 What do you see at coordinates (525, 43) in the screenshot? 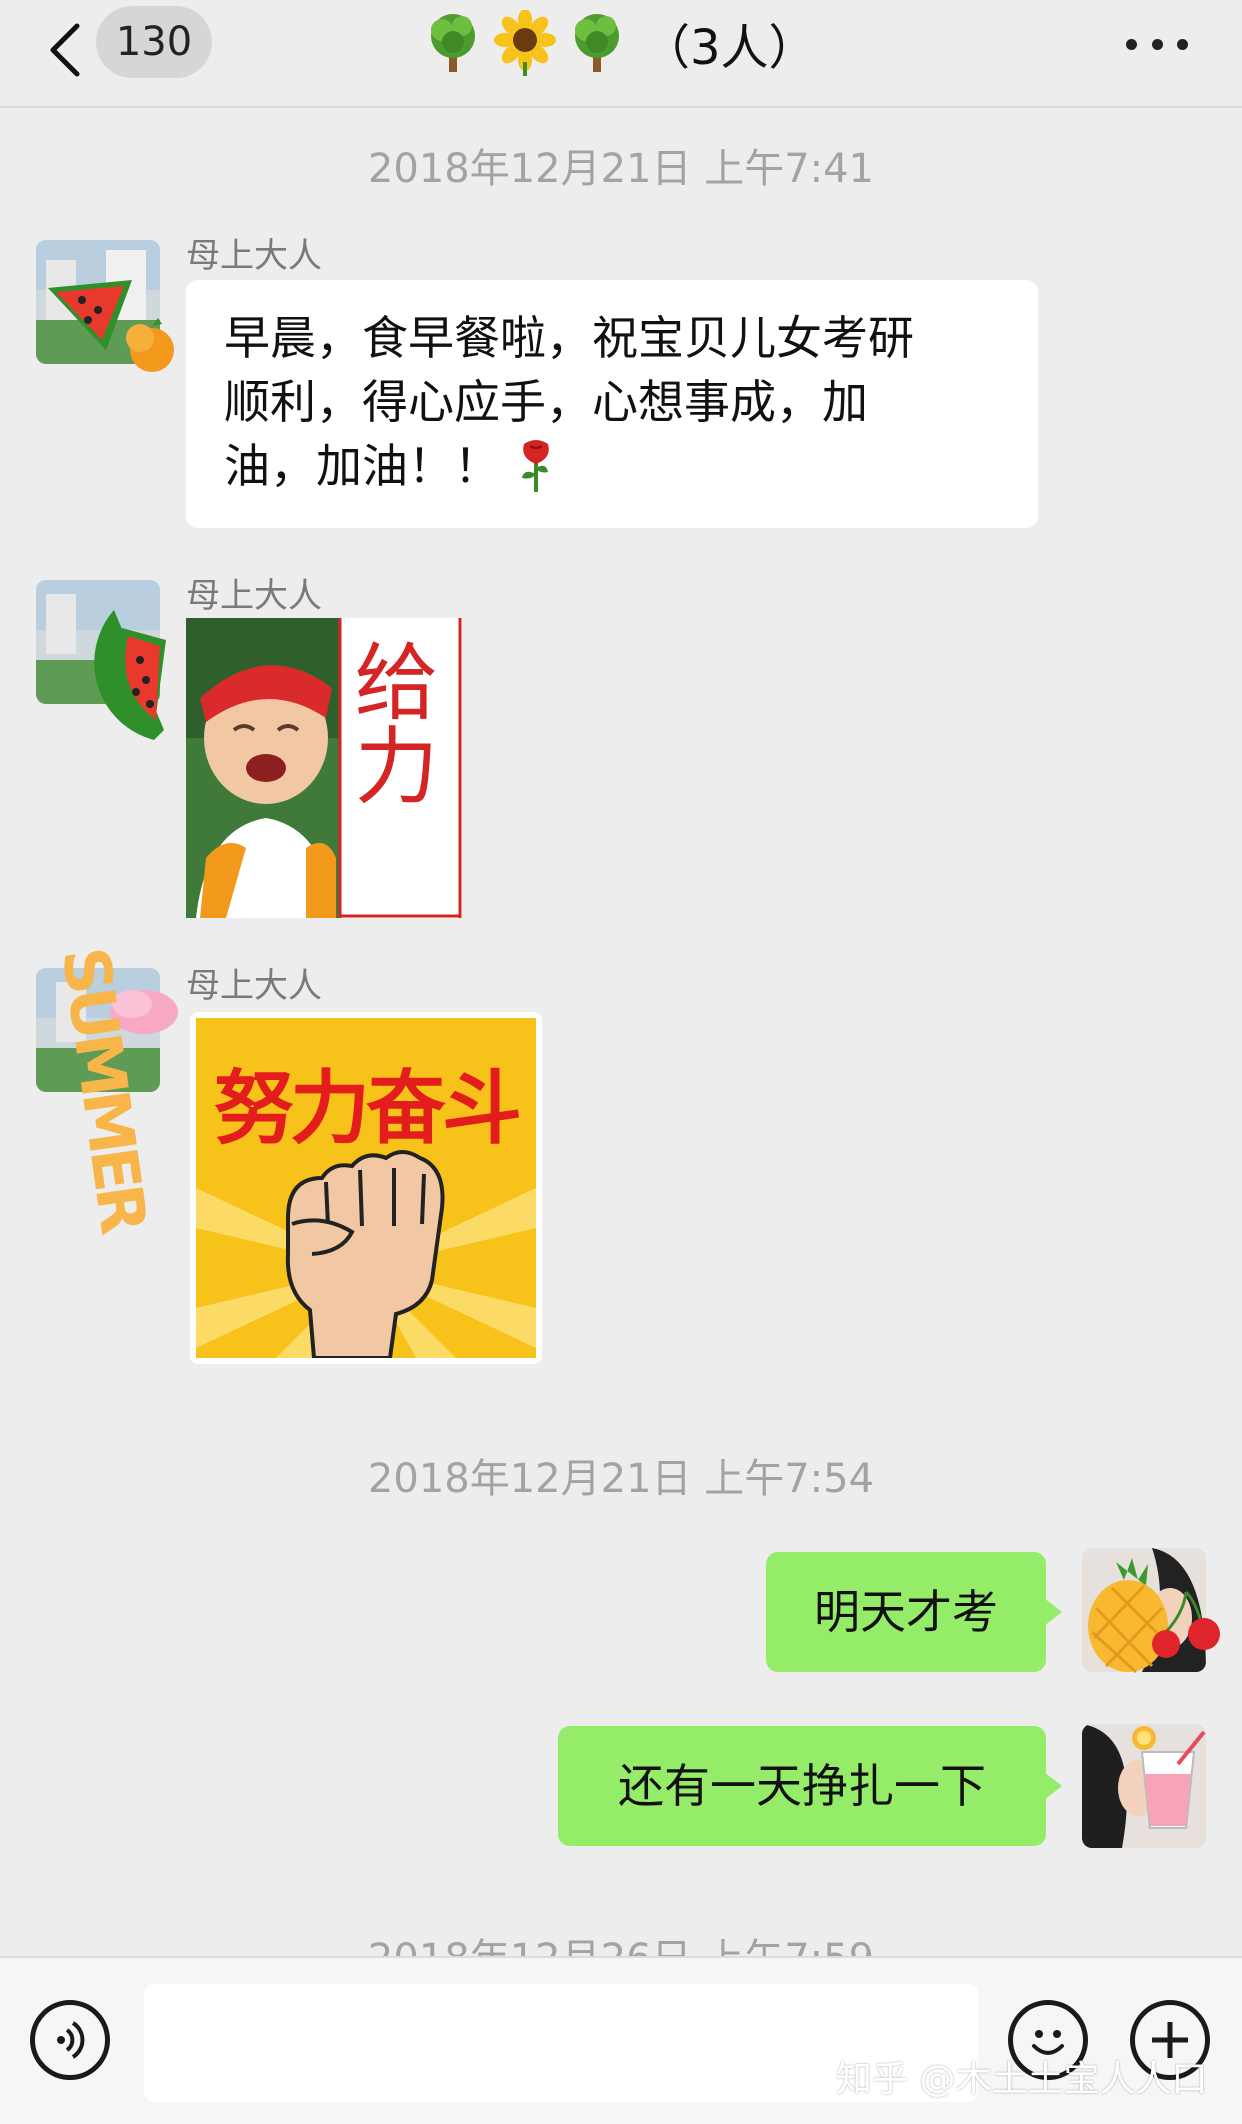
I see `sunflower-emoji-icon` at bounding box center [525, 43].